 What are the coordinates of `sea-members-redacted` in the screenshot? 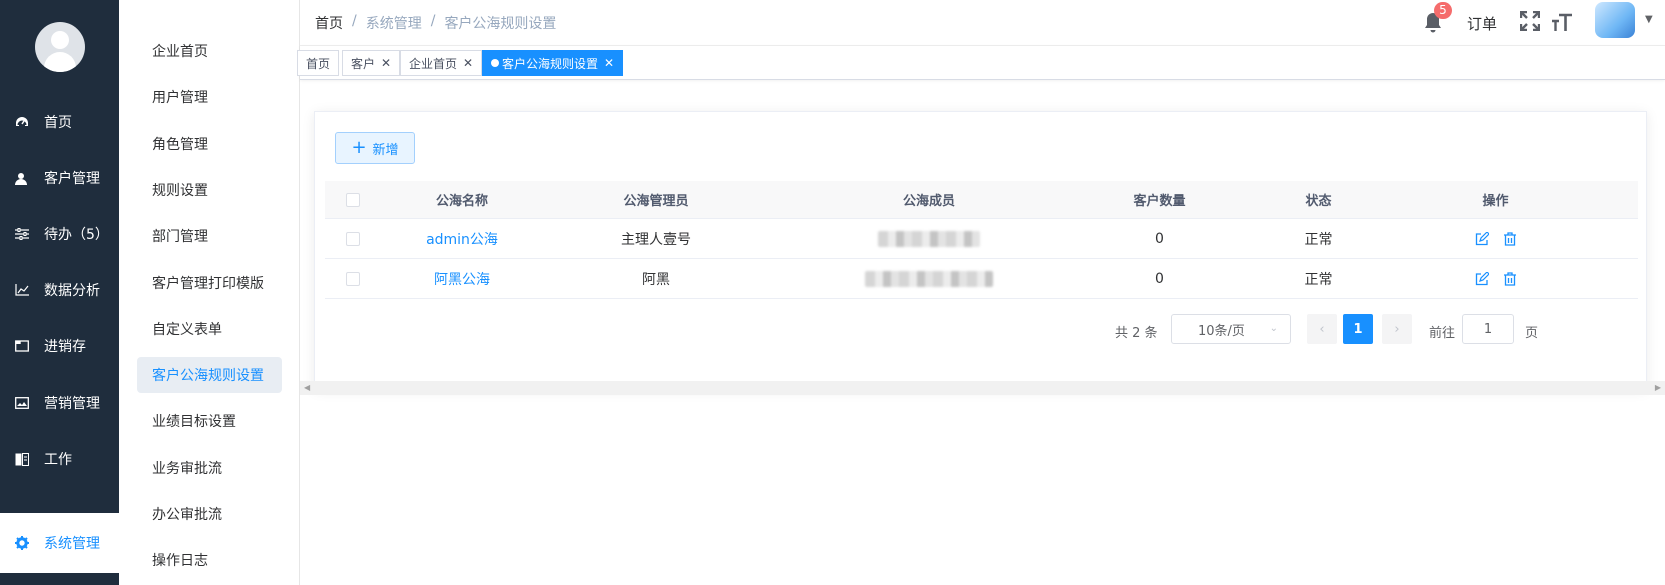 It's located at (929, 238).